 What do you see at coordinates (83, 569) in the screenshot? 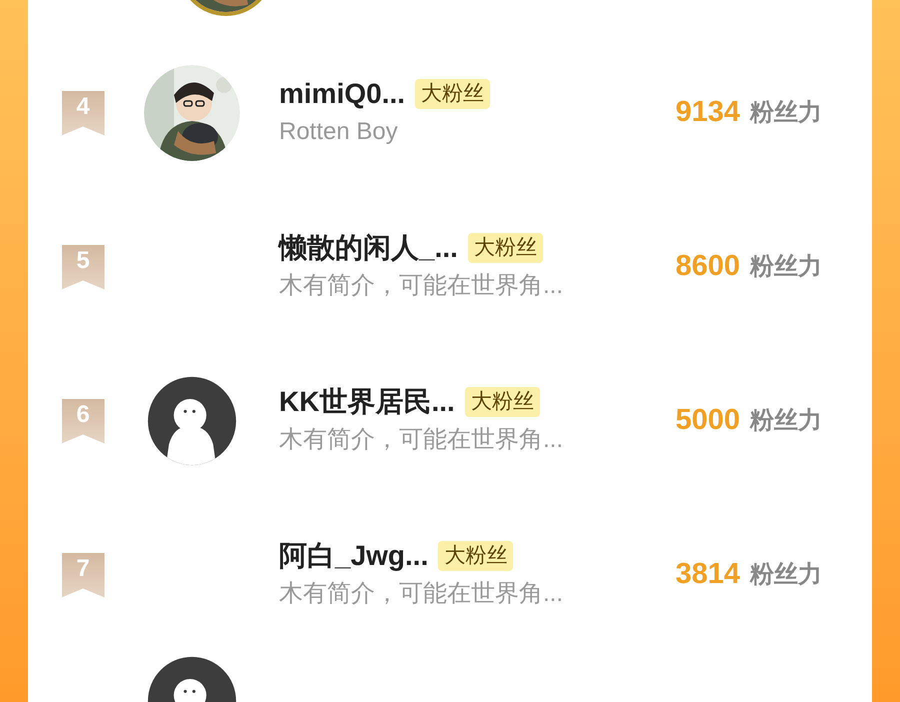
I see `rank-number: 7` at bounding box center [83, 569].